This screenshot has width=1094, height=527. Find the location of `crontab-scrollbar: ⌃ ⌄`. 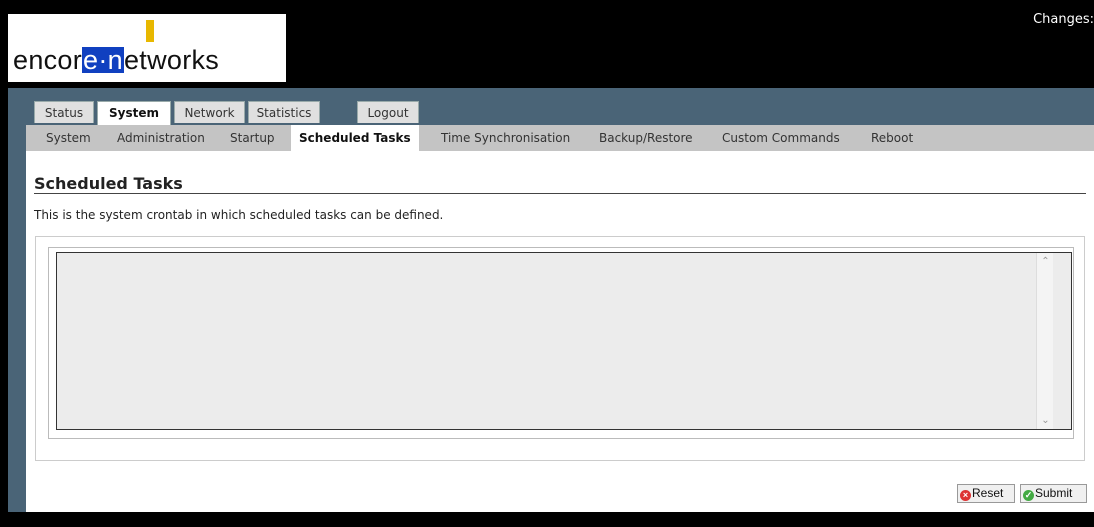

crontab-scrollbar: ⌃ ⌄ is located at coordinates (1044, 341).